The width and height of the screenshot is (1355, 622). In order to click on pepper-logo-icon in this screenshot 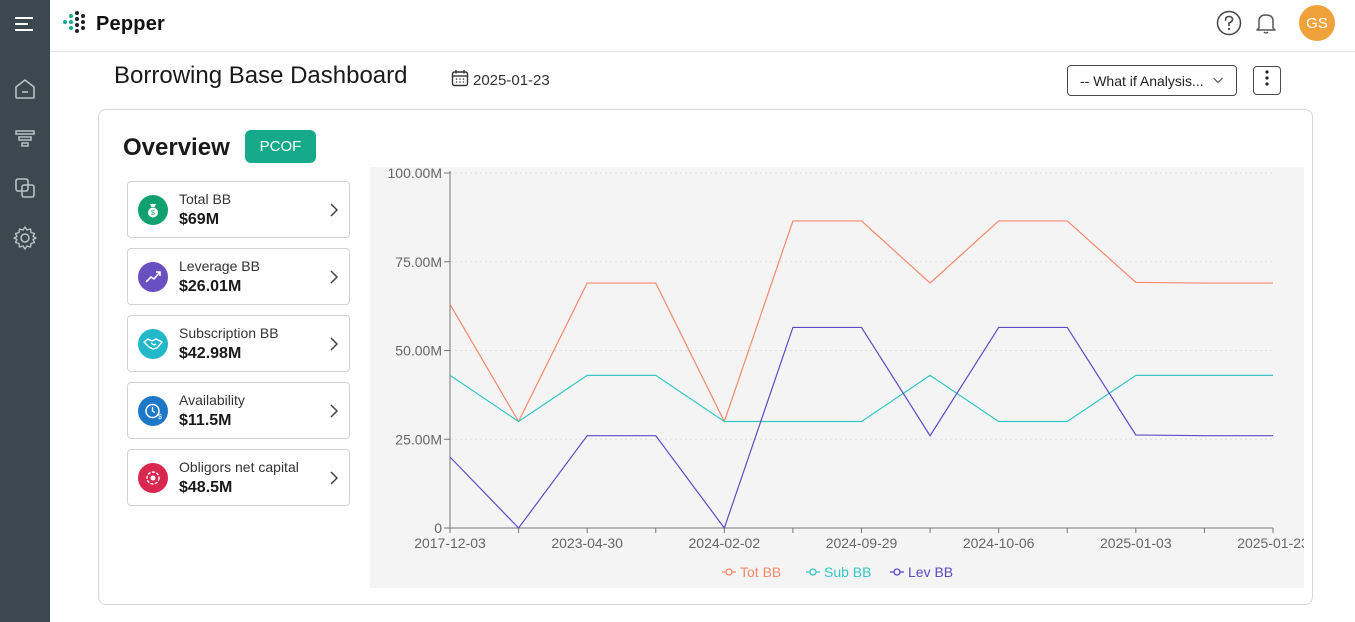, I will do `click(75, 24)`.